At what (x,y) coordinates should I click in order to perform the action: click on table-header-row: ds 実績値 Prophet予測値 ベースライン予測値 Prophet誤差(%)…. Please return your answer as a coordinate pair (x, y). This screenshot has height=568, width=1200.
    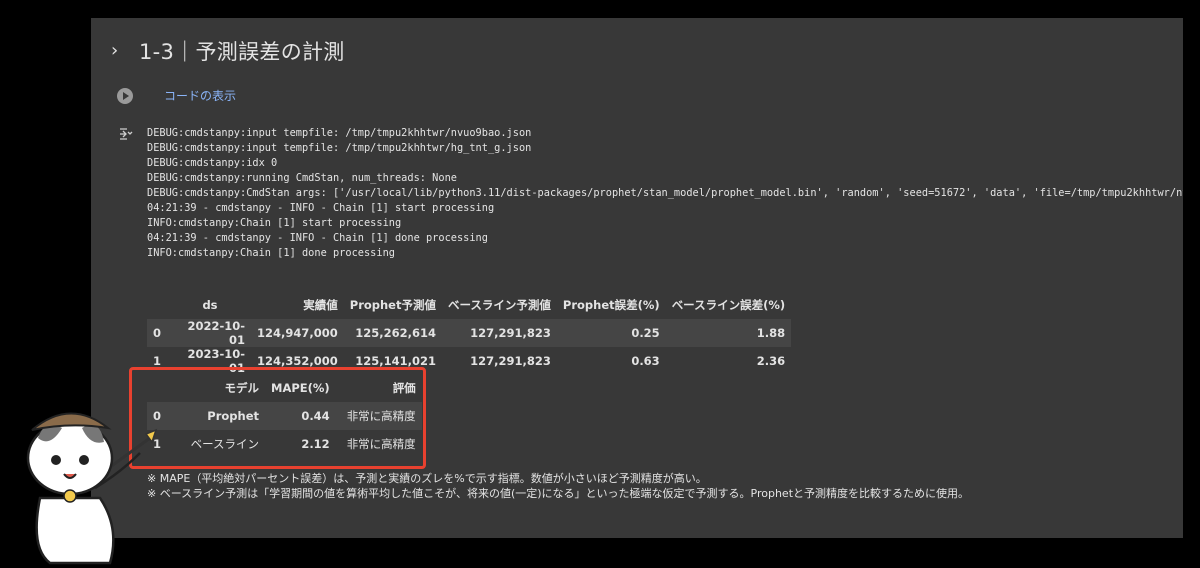
    Looking at the image, I should click on (469, 305).